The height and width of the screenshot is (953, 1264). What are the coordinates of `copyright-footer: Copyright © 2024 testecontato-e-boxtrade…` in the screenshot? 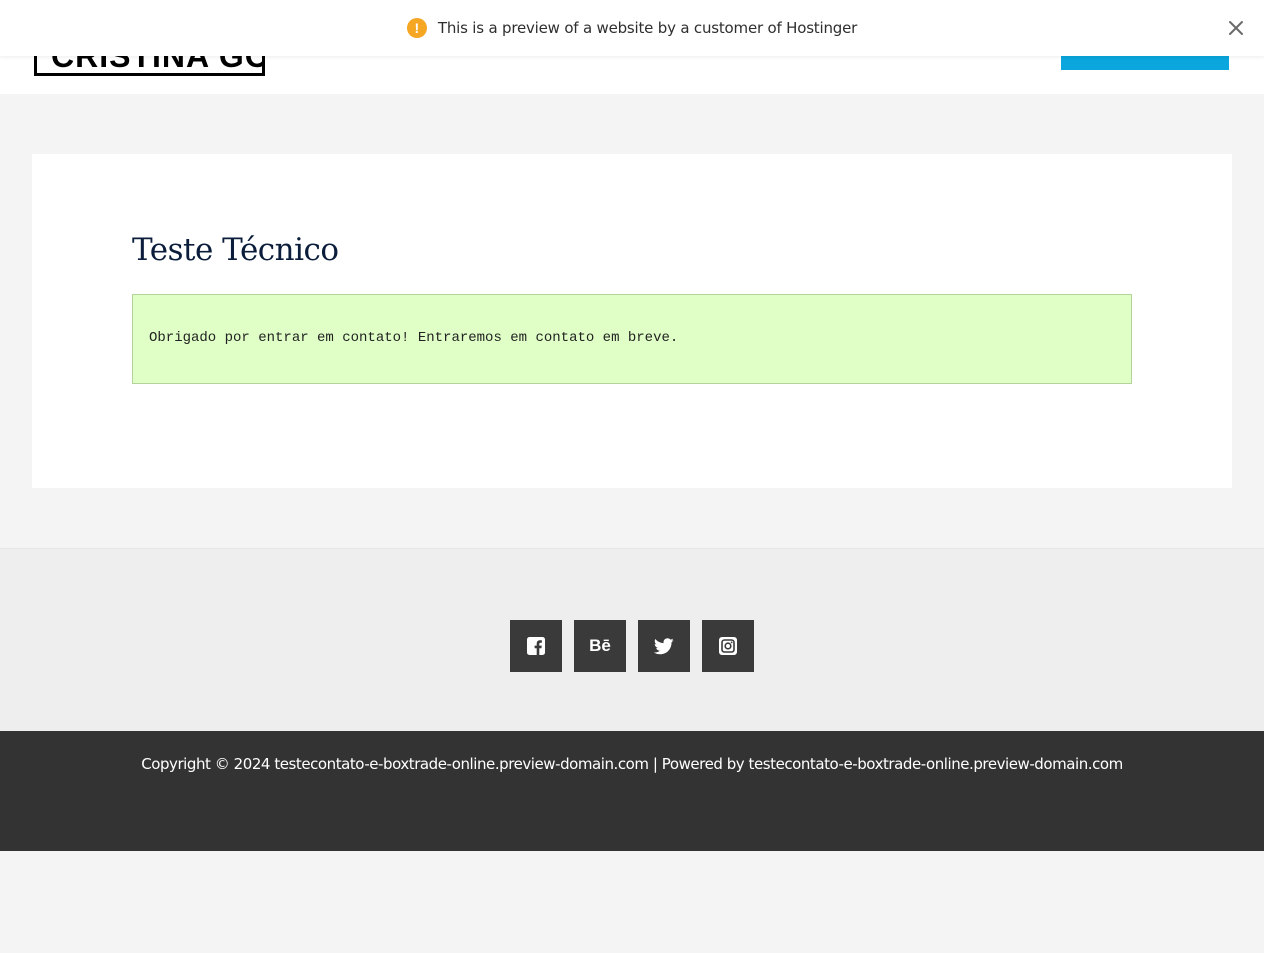 It's located at (632, 791).